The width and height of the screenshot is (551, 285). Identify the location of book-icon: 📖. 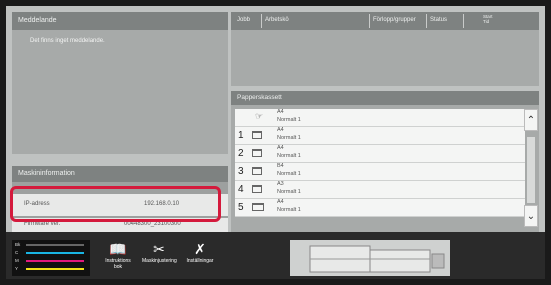
(118, 249).